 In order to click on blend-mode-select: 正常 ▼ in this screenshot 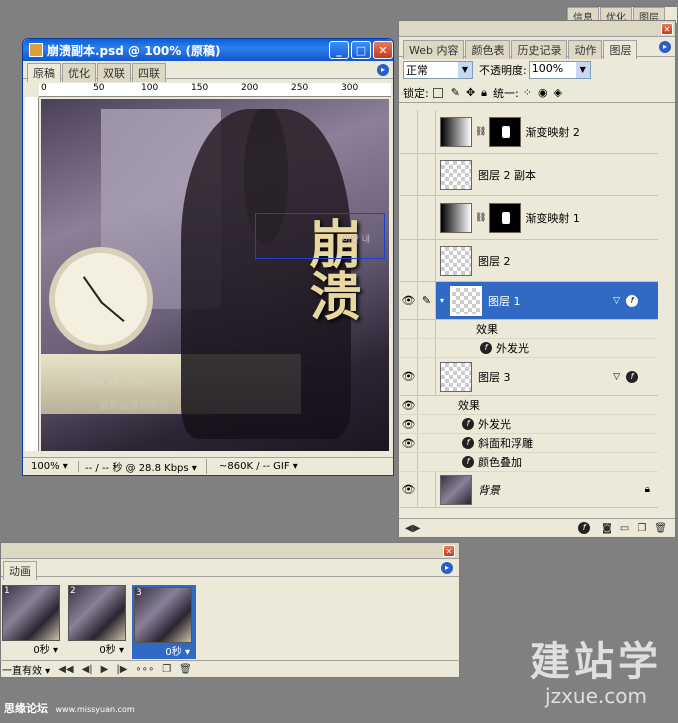, I will do `click(438, 70)`.